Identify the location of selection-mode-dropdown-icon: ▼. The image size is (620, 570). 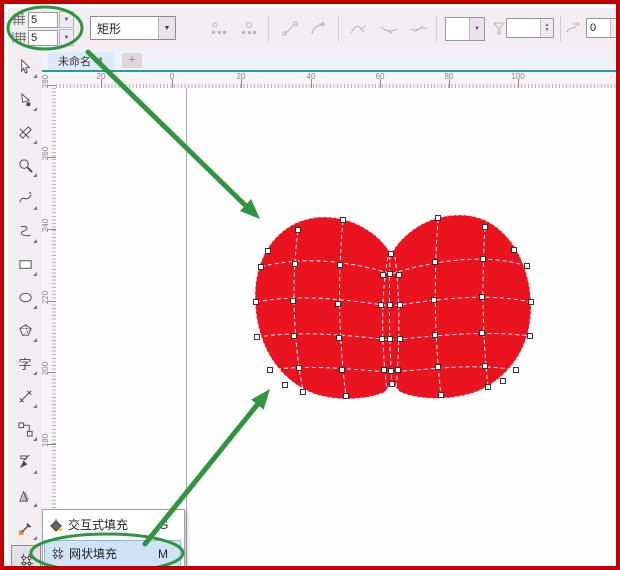
(166, 28).